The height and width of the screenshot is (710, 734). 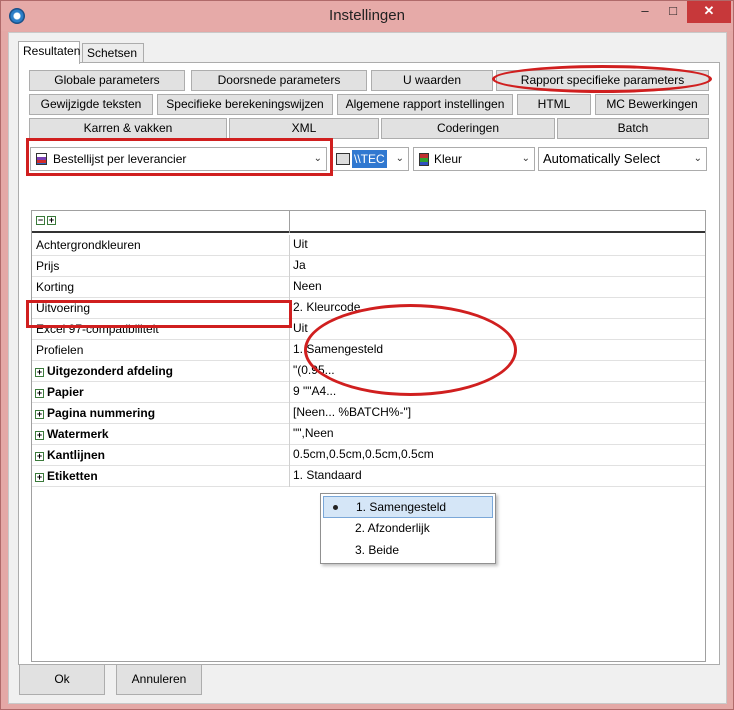 I want to click on row-key: Achtergrondkleuren, so click(x=88, y=245).